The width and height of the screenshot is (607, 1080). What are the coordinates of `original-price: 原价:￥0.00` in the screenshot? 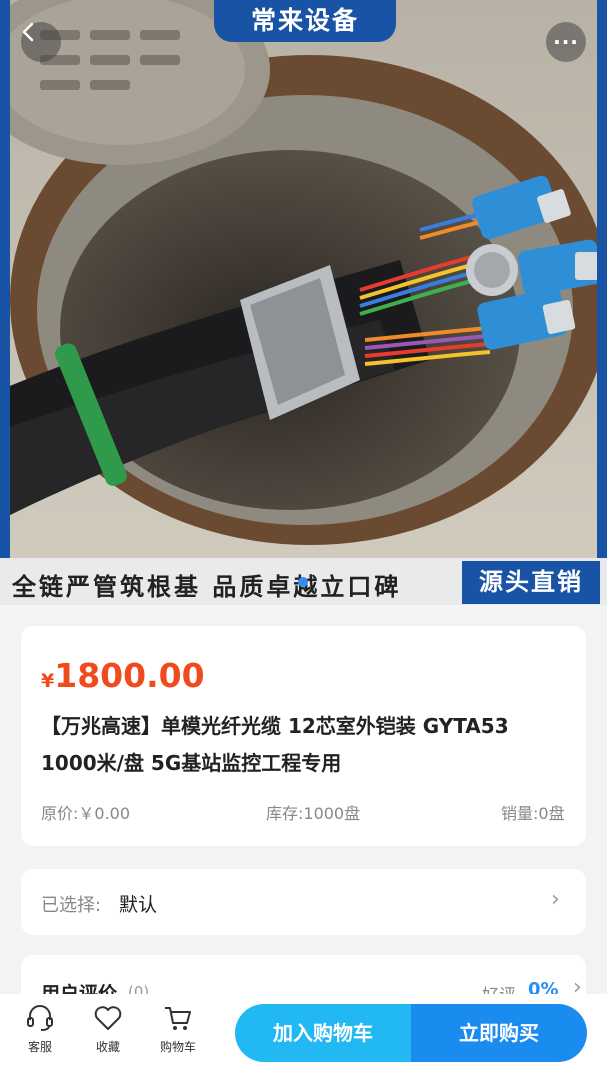 It's located at (86, 813).